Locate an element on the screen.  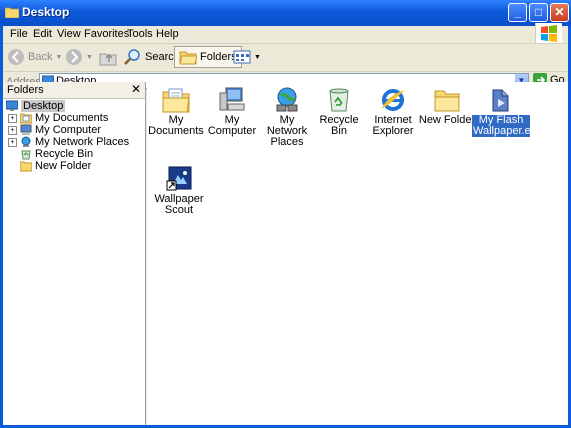
desktop-icon is located at coordinates (12, 105).